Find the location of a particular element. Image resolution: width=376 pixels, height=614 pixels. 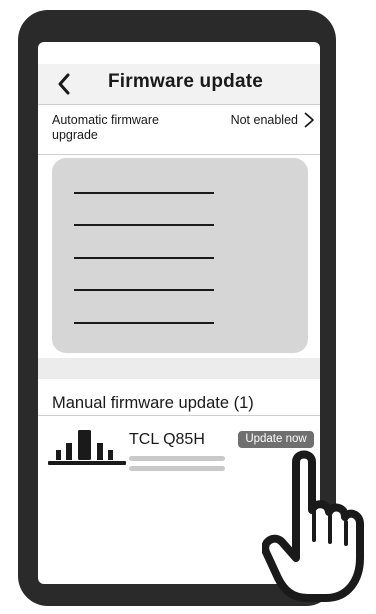

chevron-right-icon is located at coordinates (309, 120).